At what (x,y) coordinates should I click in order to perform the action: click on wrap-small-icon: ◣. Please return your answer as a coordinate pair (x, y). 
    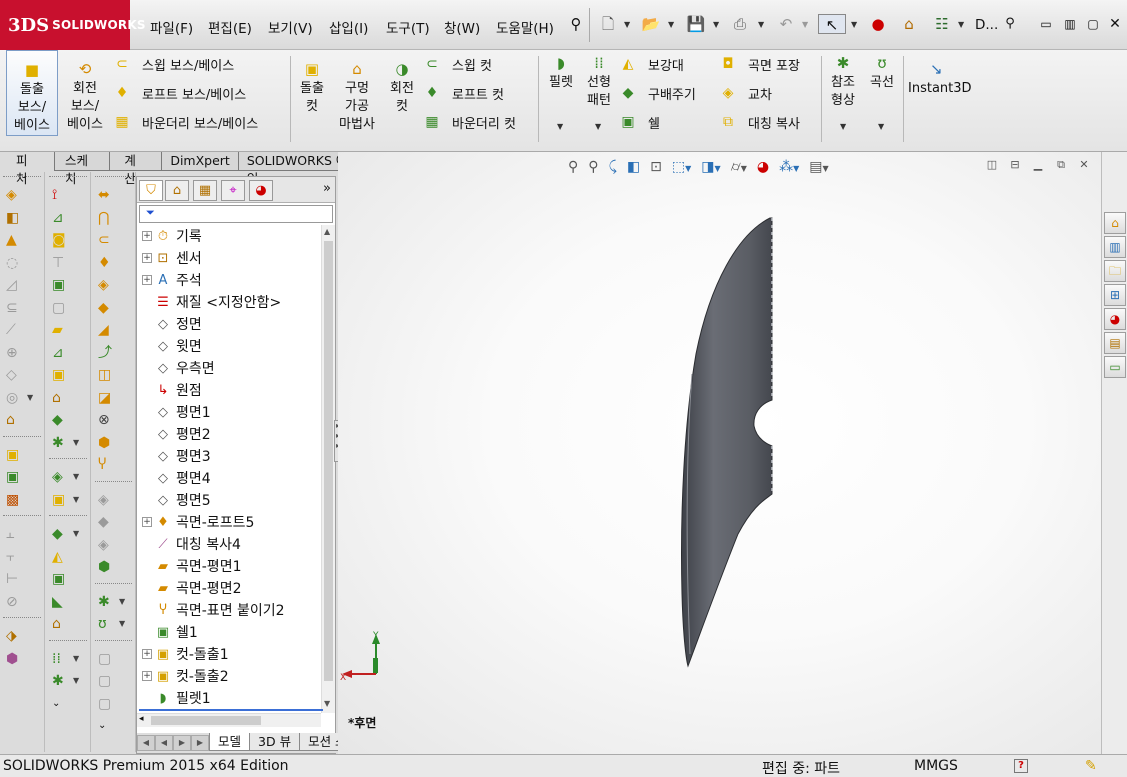
    Looking at the image, I should click on (68, 602).